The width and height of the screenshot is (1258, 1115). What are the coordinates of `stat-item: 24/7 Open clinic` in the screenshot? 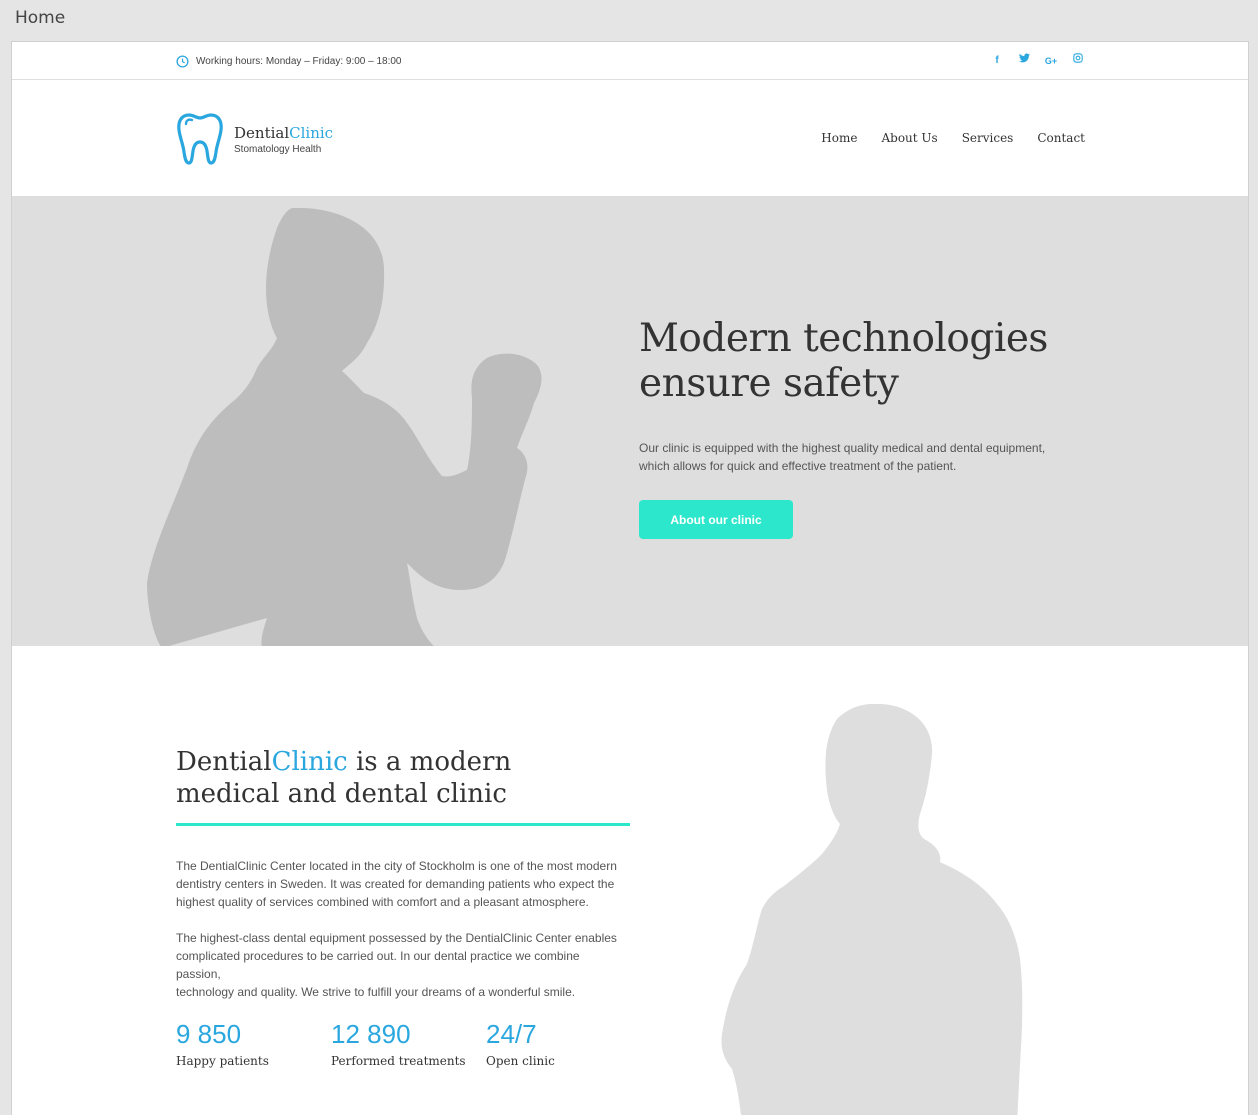 It's located at (563, 1043).